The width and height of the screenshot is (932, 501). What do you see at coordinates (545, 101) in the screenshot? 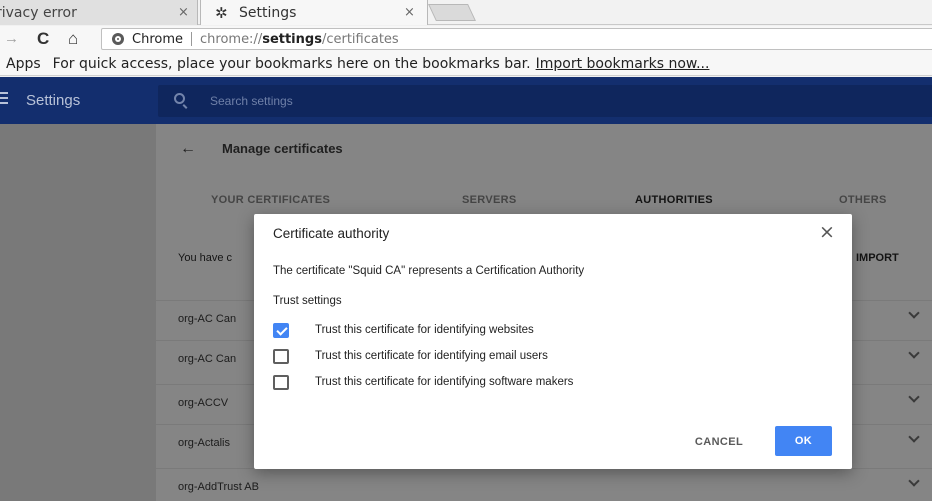
I see `search-input: Search settings` at bounding box center [545, 101].